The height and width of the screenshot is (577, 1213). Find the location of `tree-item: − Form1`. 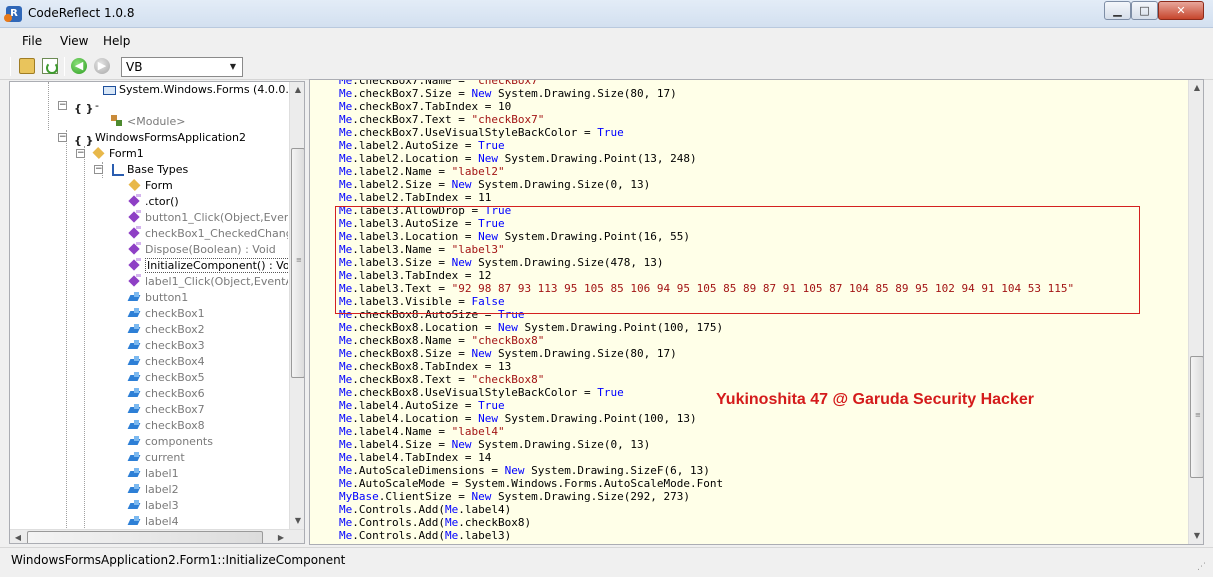

tree-item: − Form1 is located at coordinates (110, 154).